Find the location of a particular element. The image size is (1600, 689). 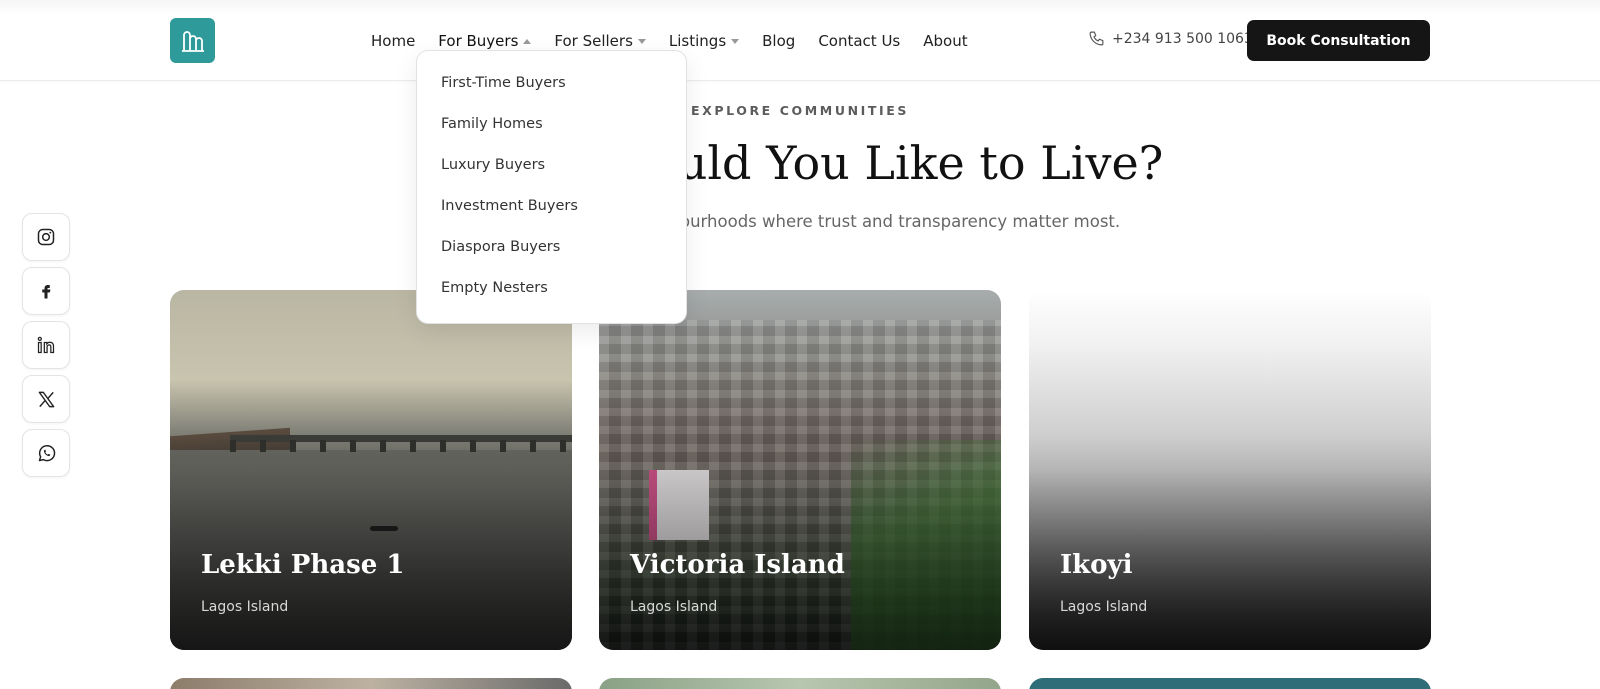

nav-for-buyers: For Buyers is located at coordinates (485, 41).